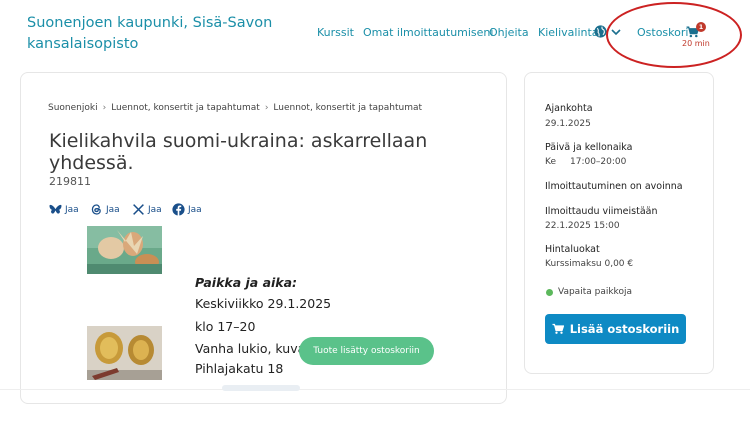  What do you see at coordinates (178, 209) in the screenshot?
I see `facebook-icon` at bounding box center [178, 209].